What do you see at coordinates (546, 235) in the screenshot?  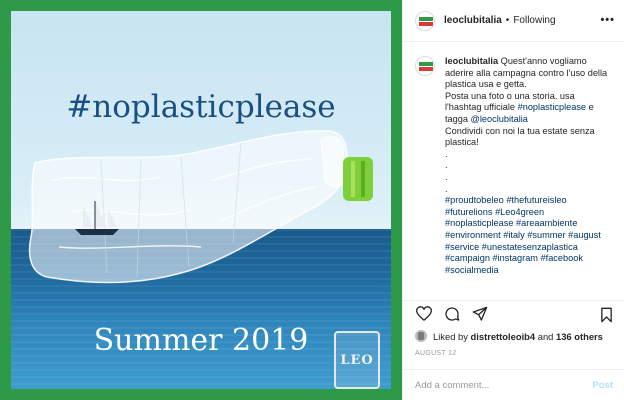 I see `hashtag-link: #summer` at bounding box center [546, 235].